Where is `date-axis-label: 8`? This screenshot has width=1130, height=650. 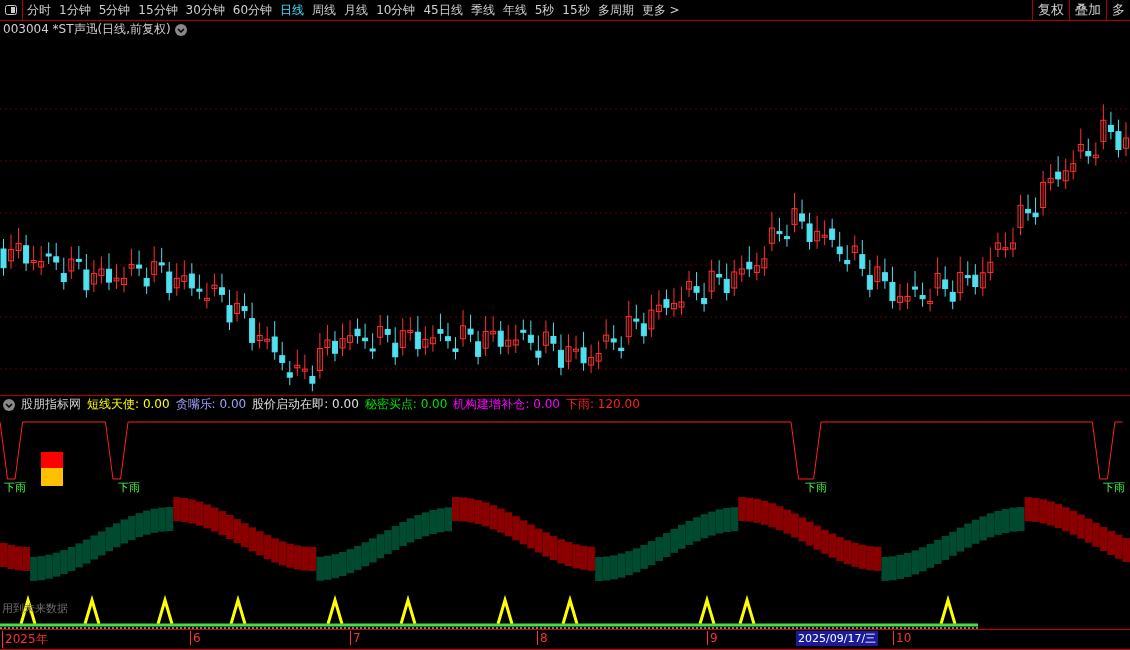
date-axis-label: 8 is located at coordinates (542, 638).